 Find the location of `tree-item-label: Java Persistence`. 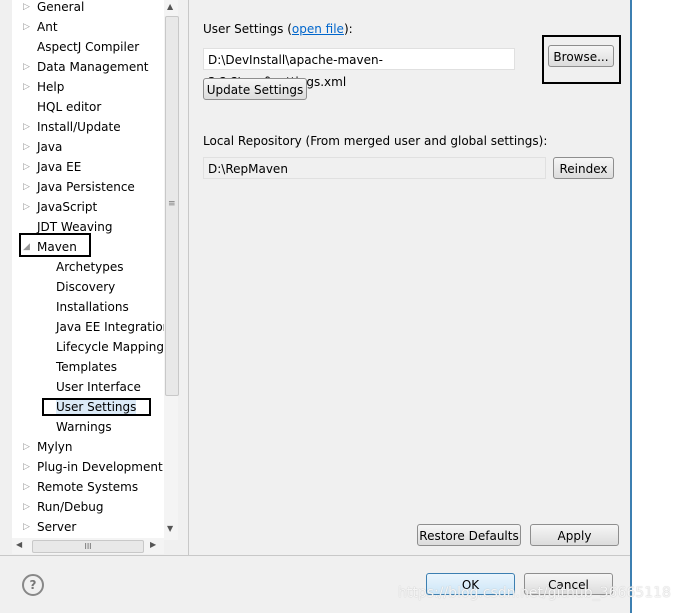

tree-item-label: Java Persistence is located at coordinates (86, 187).